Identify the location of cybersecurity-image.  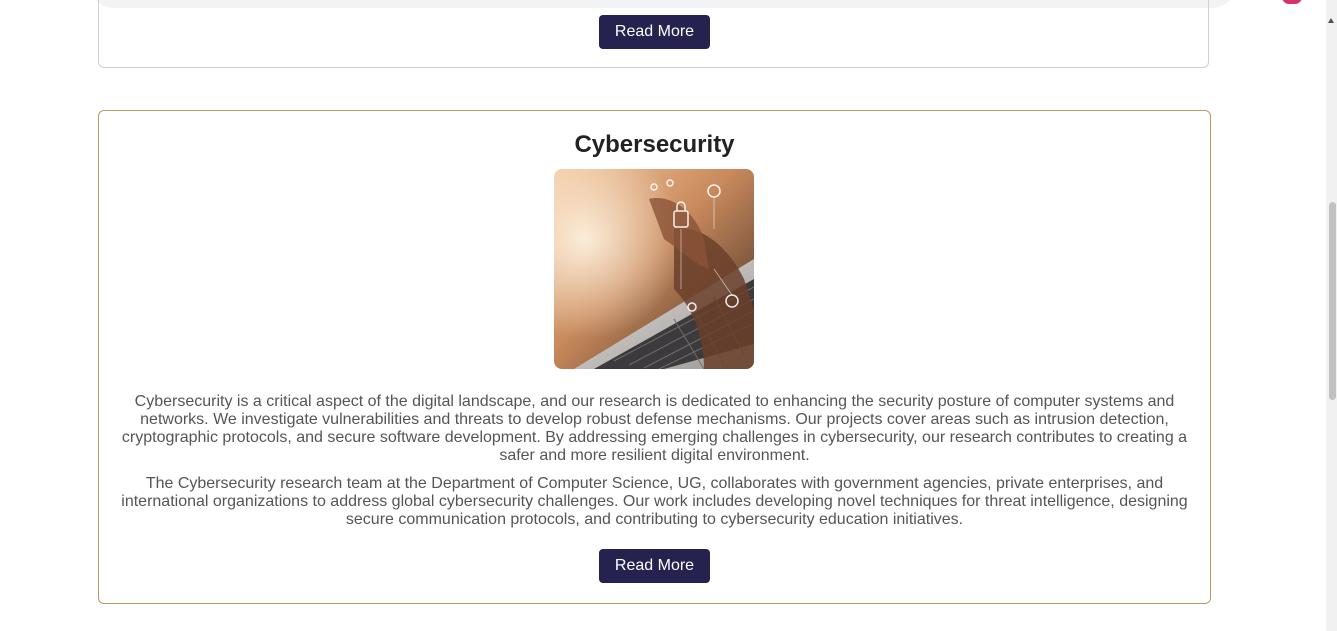
(654, 269).